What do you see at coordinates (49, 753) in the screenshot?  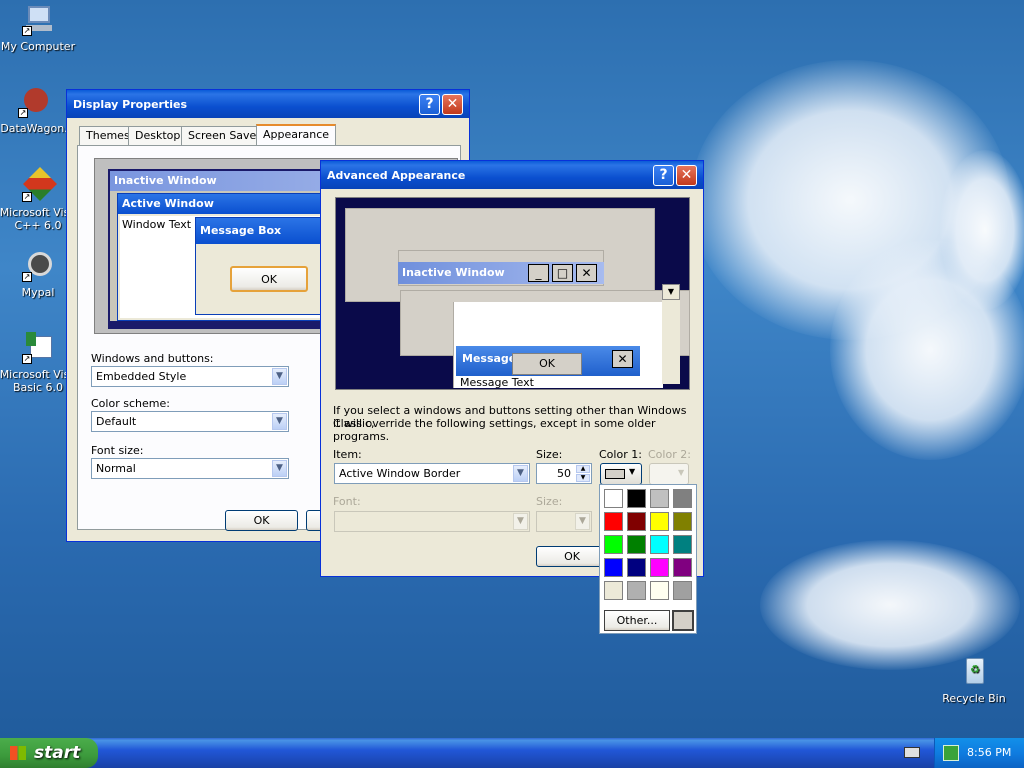 I see `start-button: start` at bounding box center [49, 753].